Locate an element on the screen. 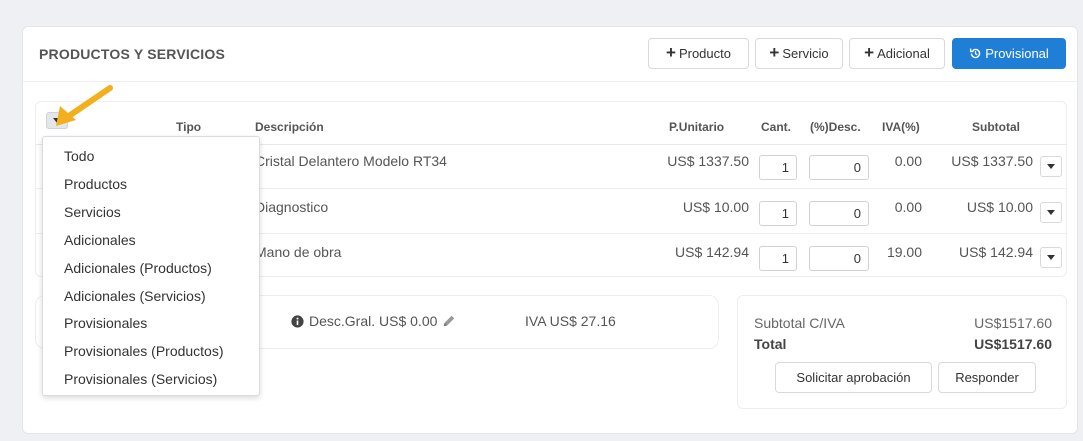 This screenshot has width=1083, height=441. subtotal-label: Subtotal C/IVA is located at coordinates (799, 323).